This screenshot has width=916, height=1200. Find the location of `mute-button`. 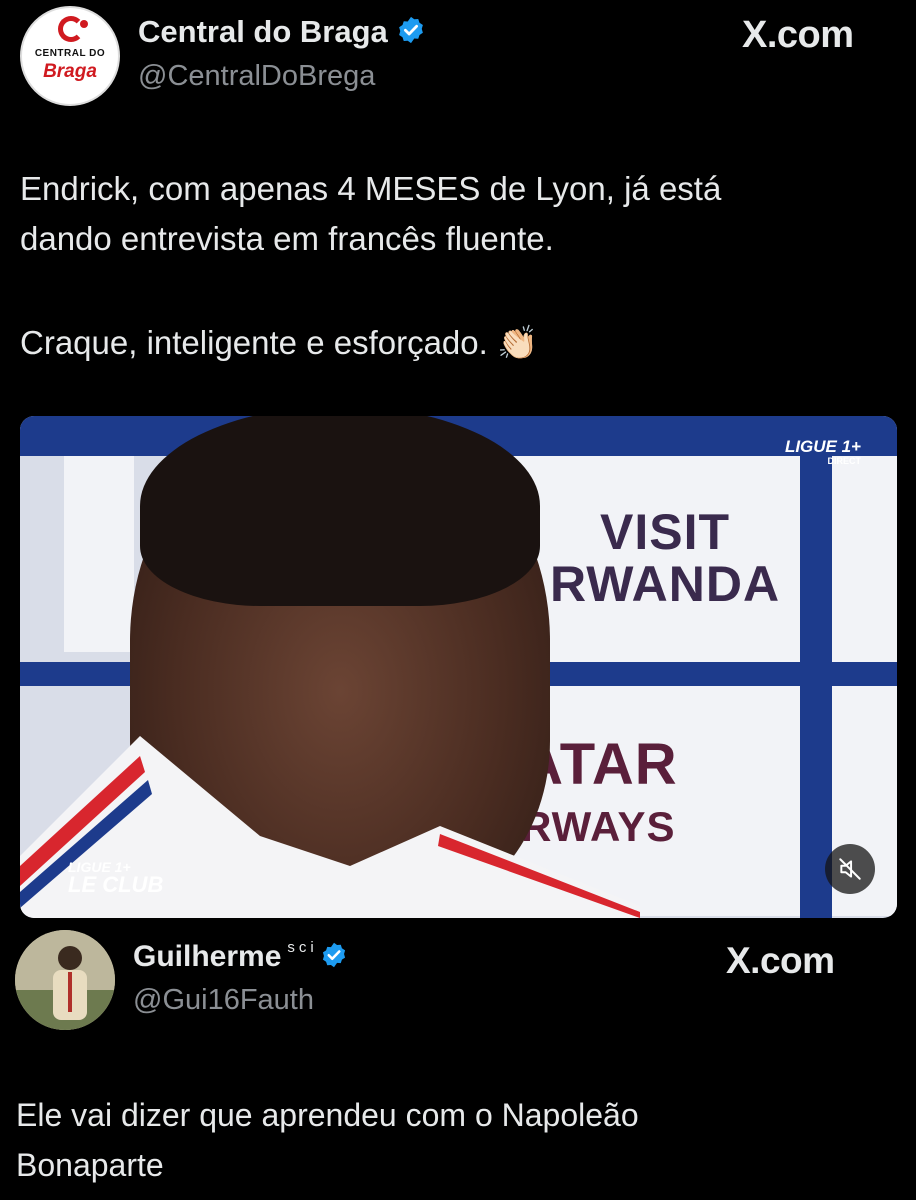

mute-button is located at coordinates (850, 869).